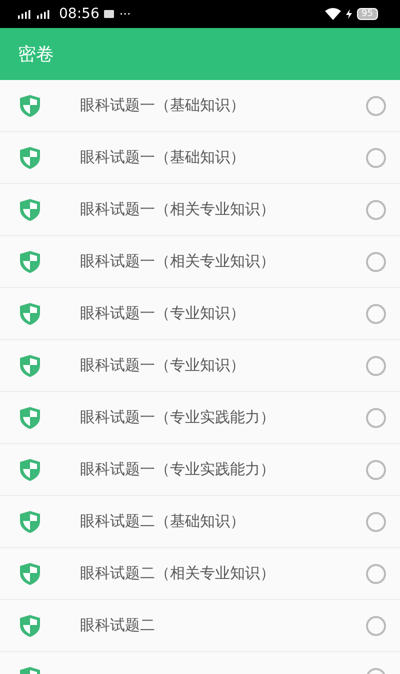 This screenshot has height=674, width=400. I want to click on more-notifications: ···, so click(125, 14).